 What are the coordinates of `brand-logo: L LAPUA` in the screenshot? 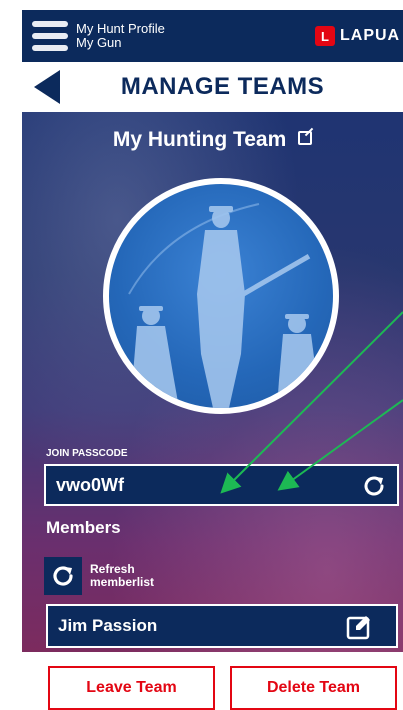 It's located at (359, 36).